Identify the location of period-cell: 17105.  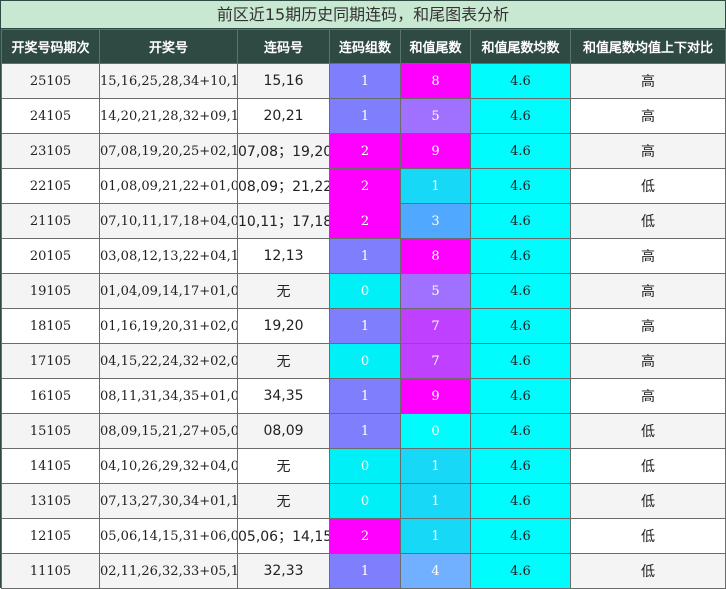
(50, 361).